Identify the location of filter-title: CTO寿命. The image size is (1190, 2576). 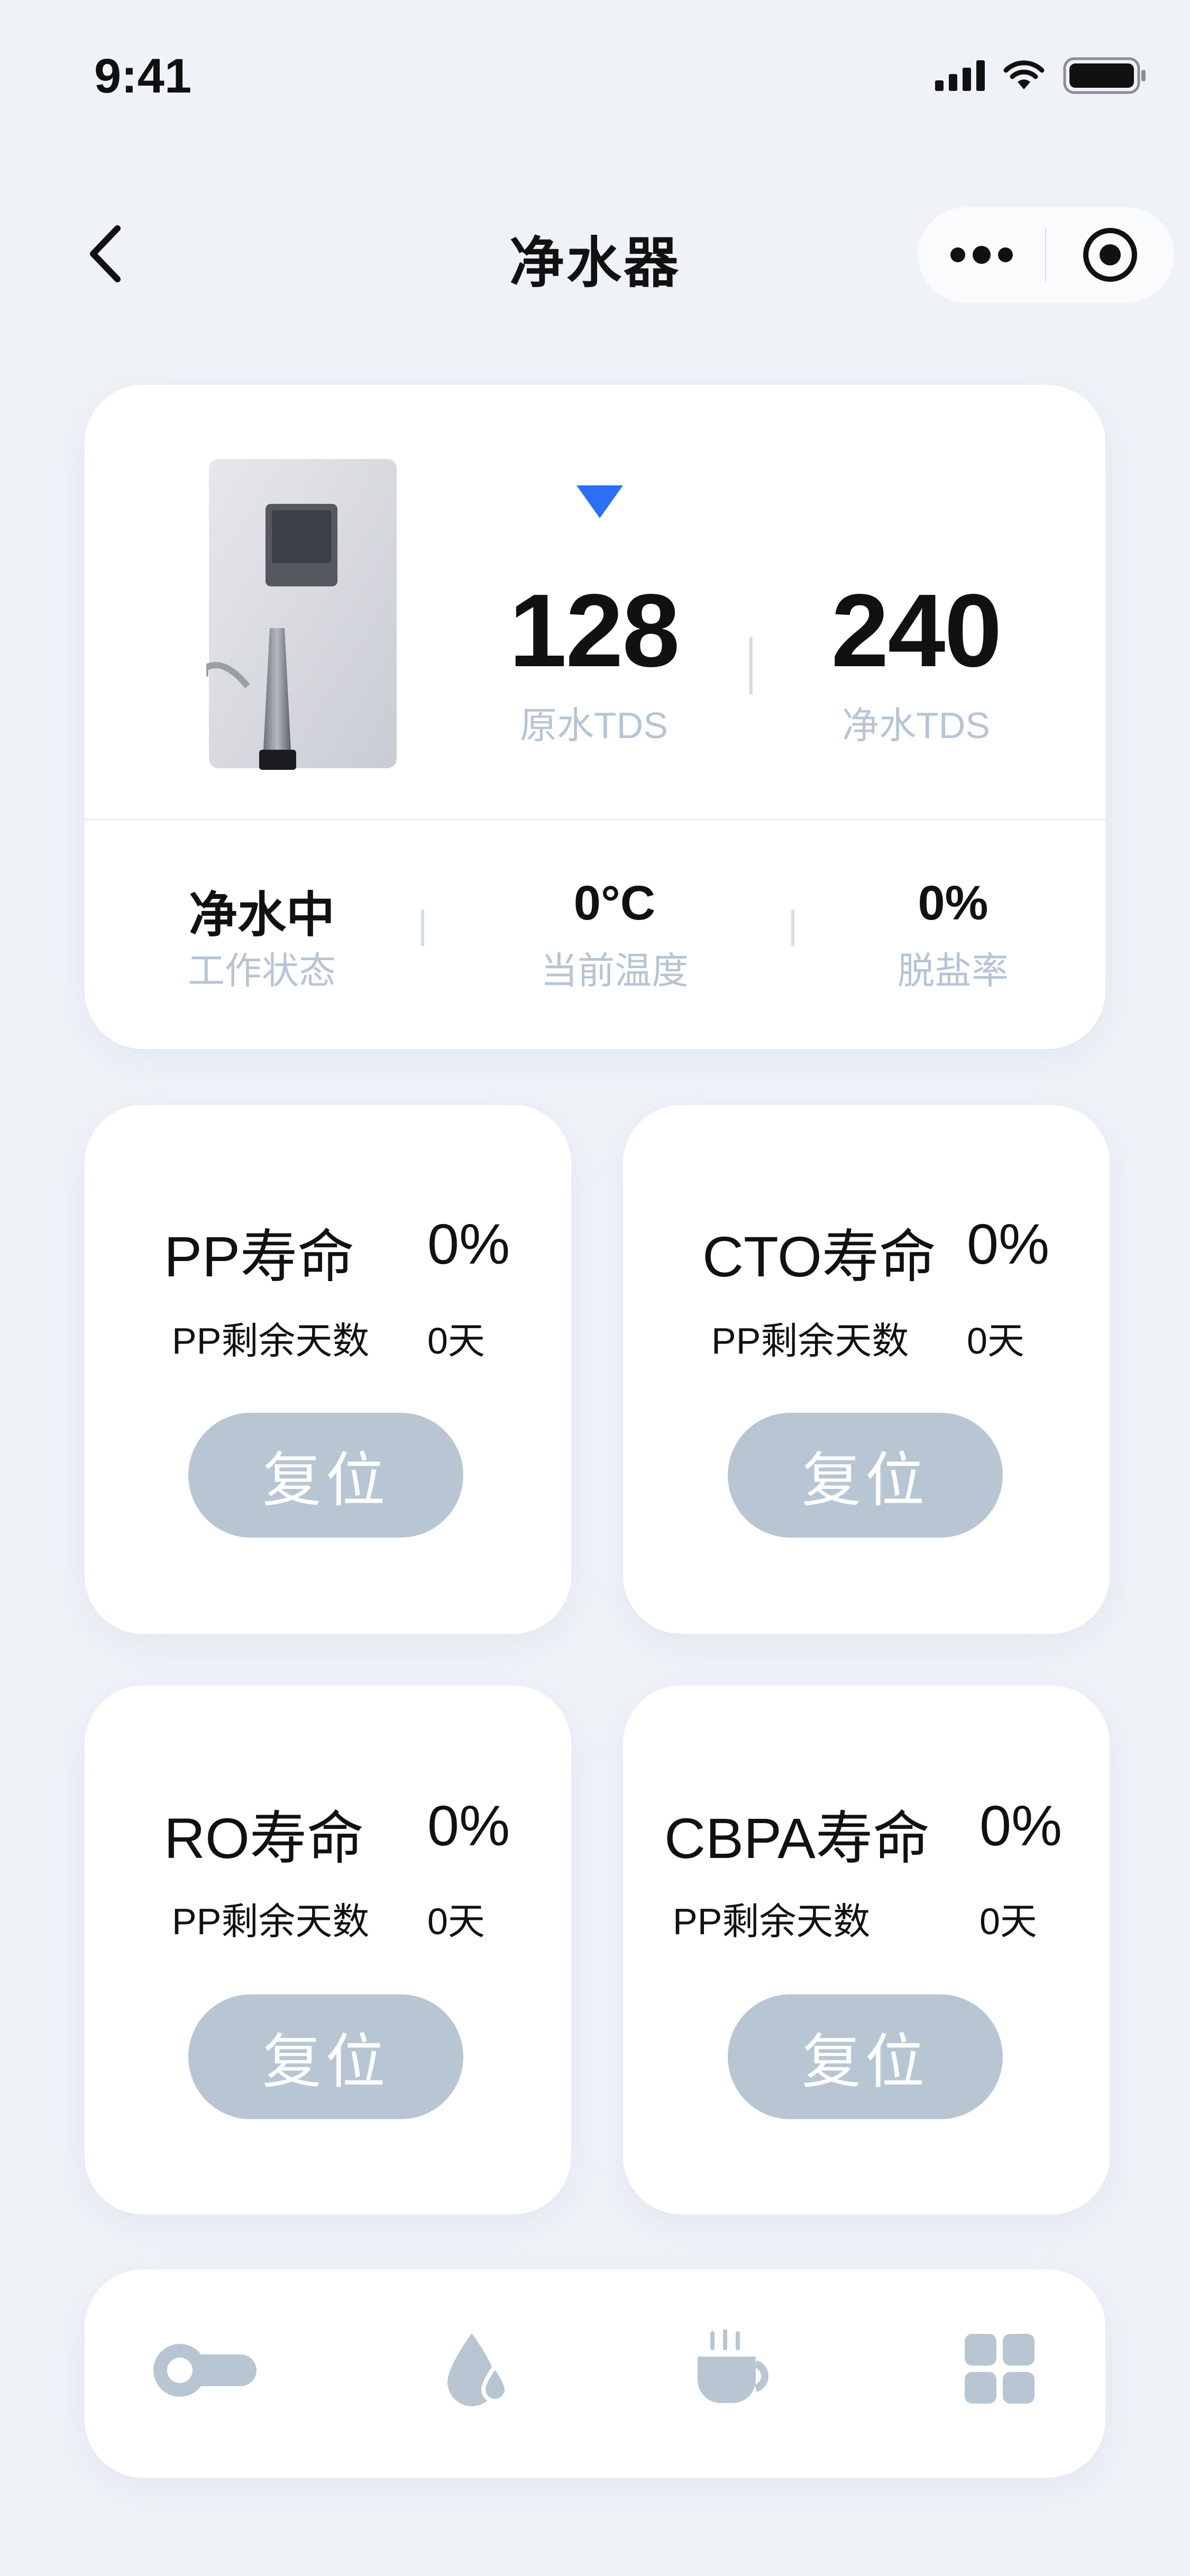
(819, 1257).